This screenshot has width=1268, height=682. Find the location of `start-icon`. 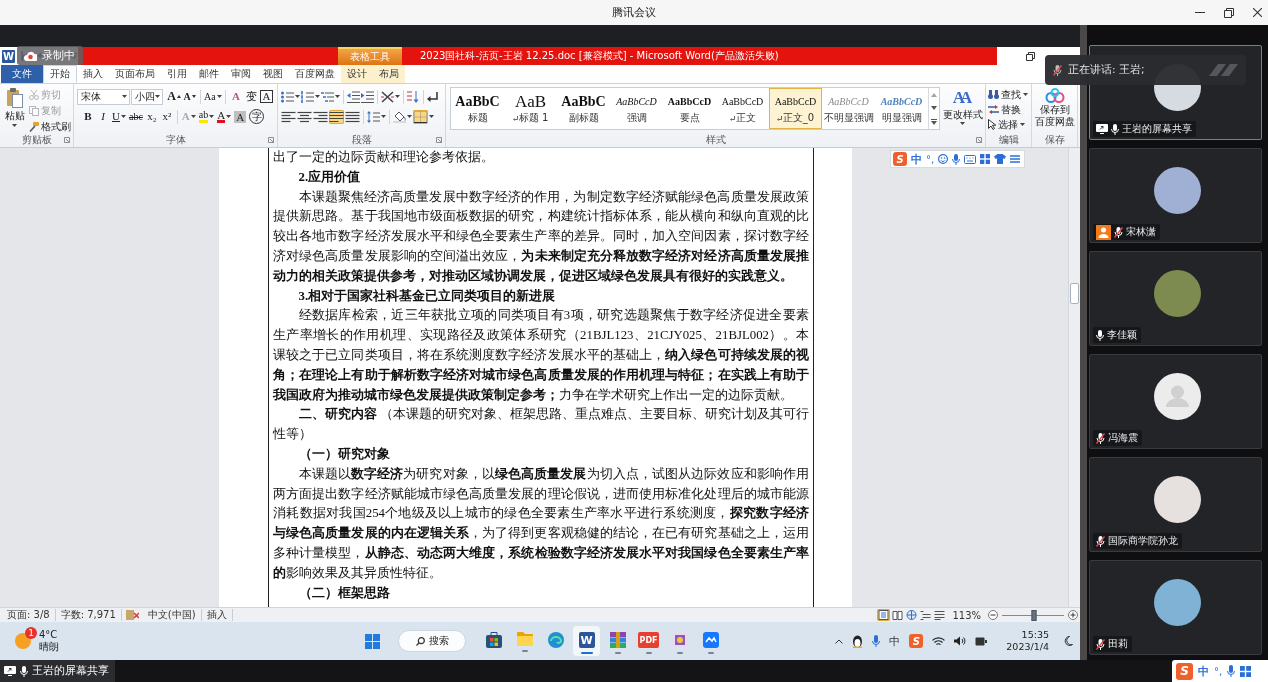

start-icon is located at coordinates (372, 641).